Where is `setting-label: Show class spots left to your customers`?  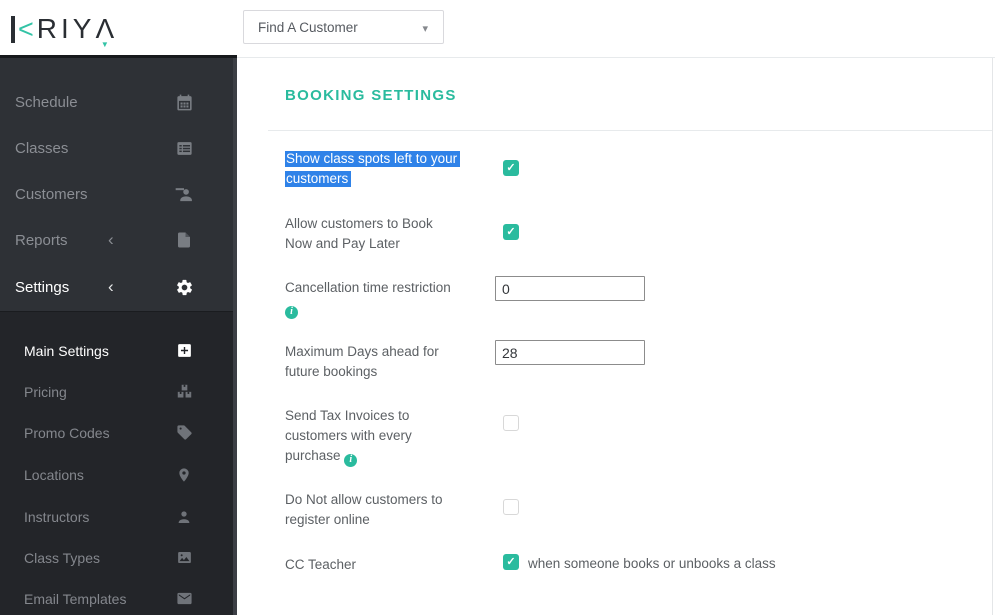
setting-label: Show class spots left to your customers is located at coordinates (387, 169).